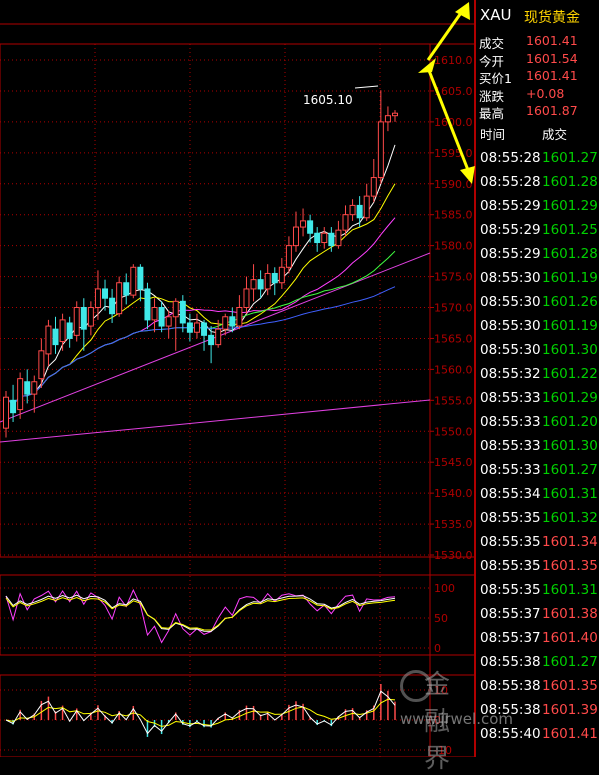 The image size is (599, 775). What do you see at coordinates (444, 588) in the screenshot?
I see `osc1-axis-label: 100` at bounding box center [444, 588].